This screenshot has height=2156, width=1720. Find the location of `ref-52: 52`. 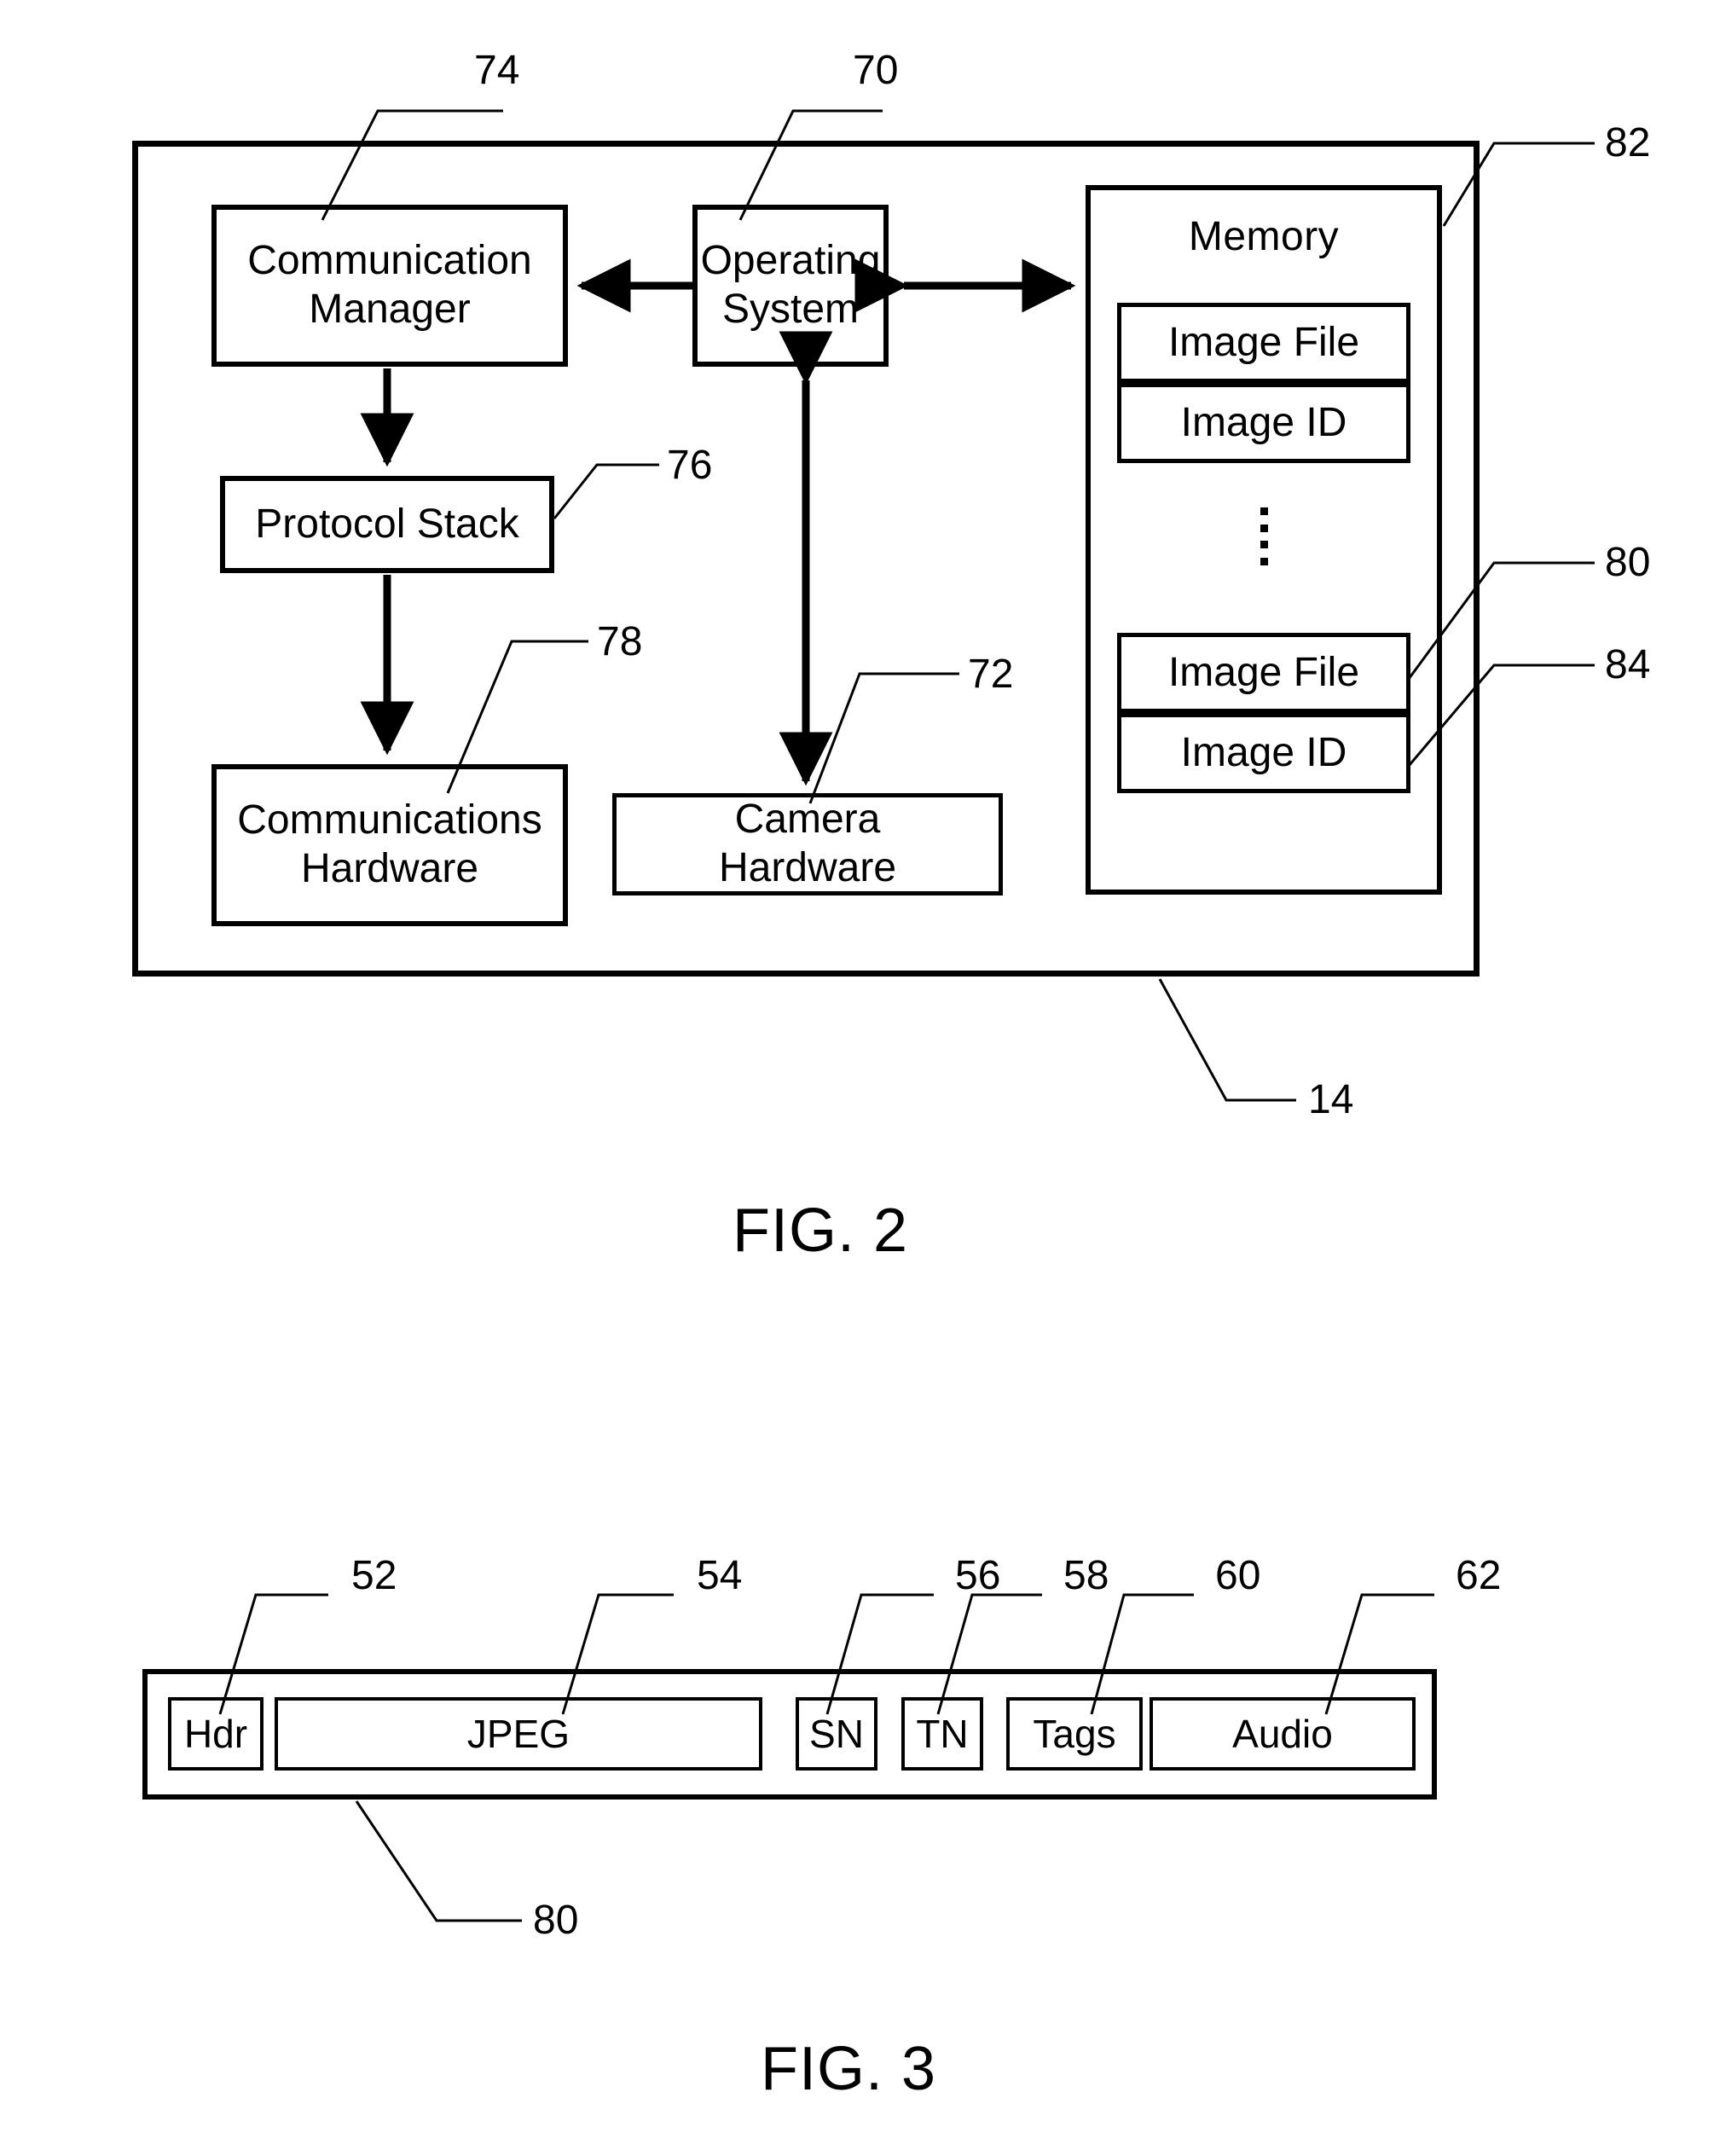

ref-52: 52 is located at coordinates (374, 1575).